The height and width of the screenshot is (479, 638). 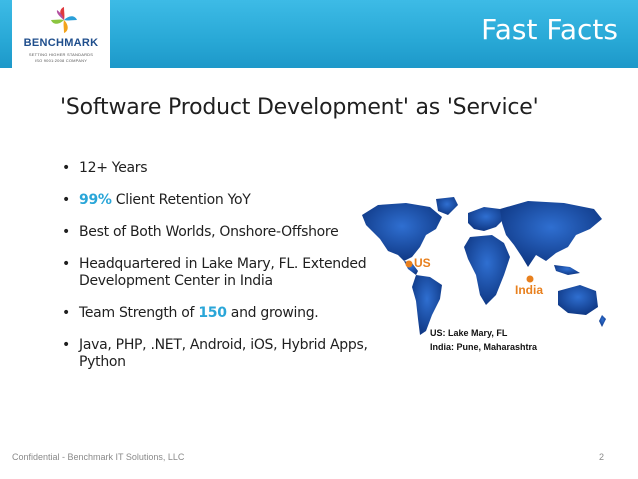 I want to click on africa-shape, so click(x=487, y=270).